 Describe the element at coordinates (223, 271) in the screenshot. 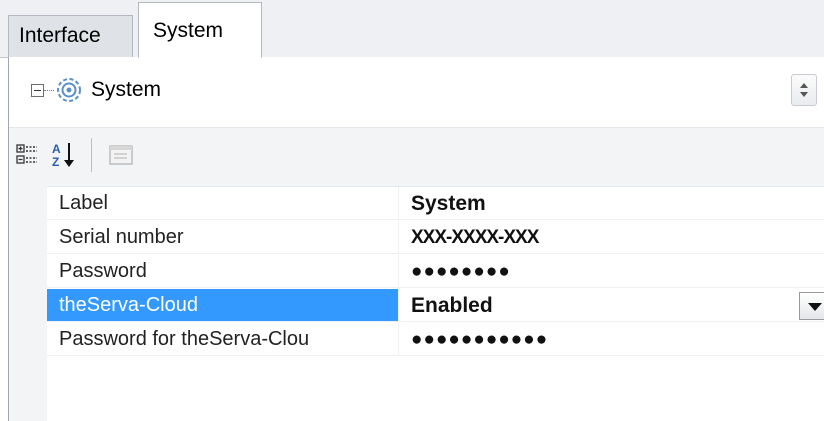

I see `property-name: Password` at that location.